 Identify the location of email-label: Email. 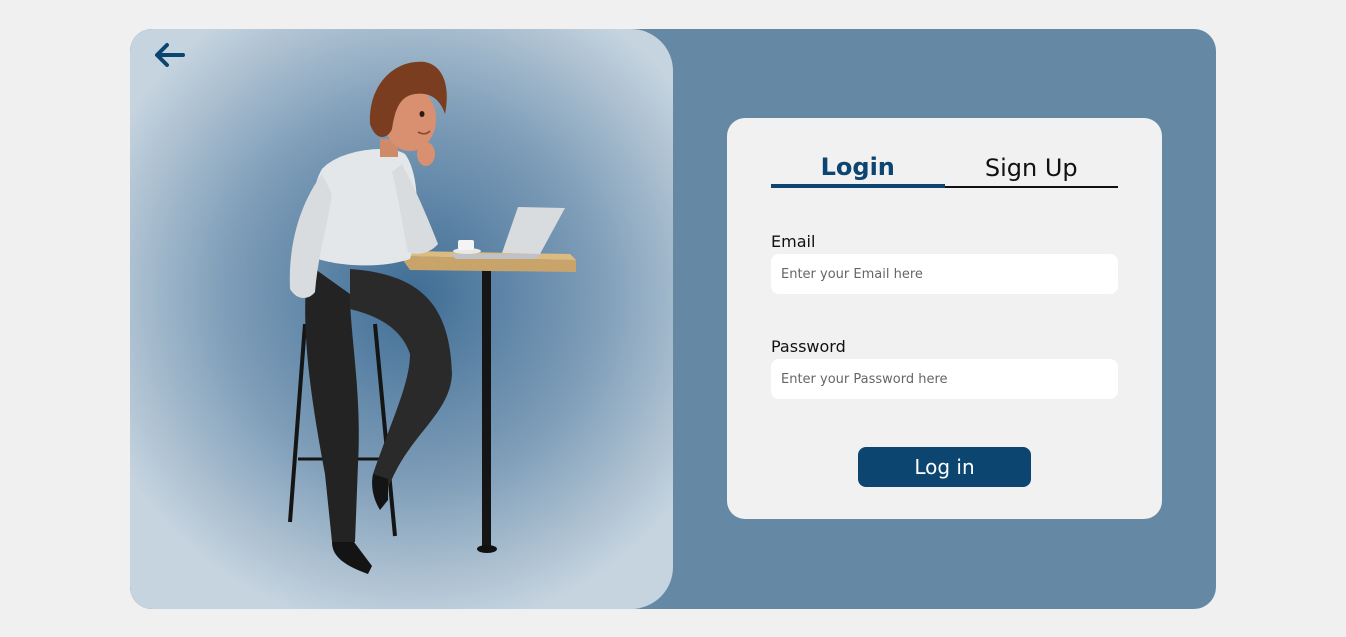
(793, 241).